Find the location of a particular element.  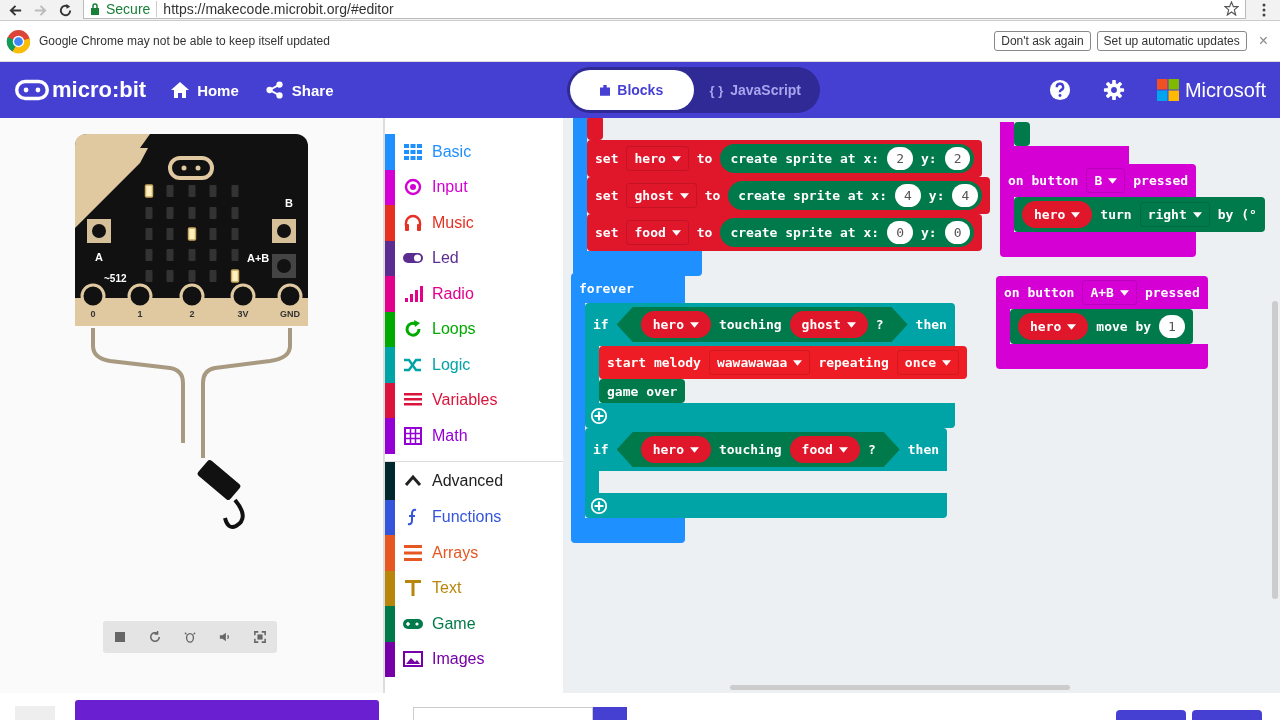

reporter-block: create sprite at x: 0 y: 0 is located at coordinates (847, 232).